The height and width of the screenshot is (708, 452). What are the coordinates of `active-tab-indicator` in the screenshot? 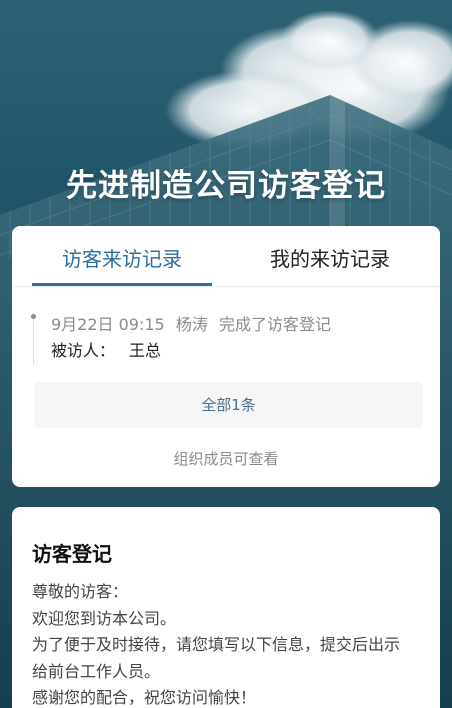 It's located at (122, 284).